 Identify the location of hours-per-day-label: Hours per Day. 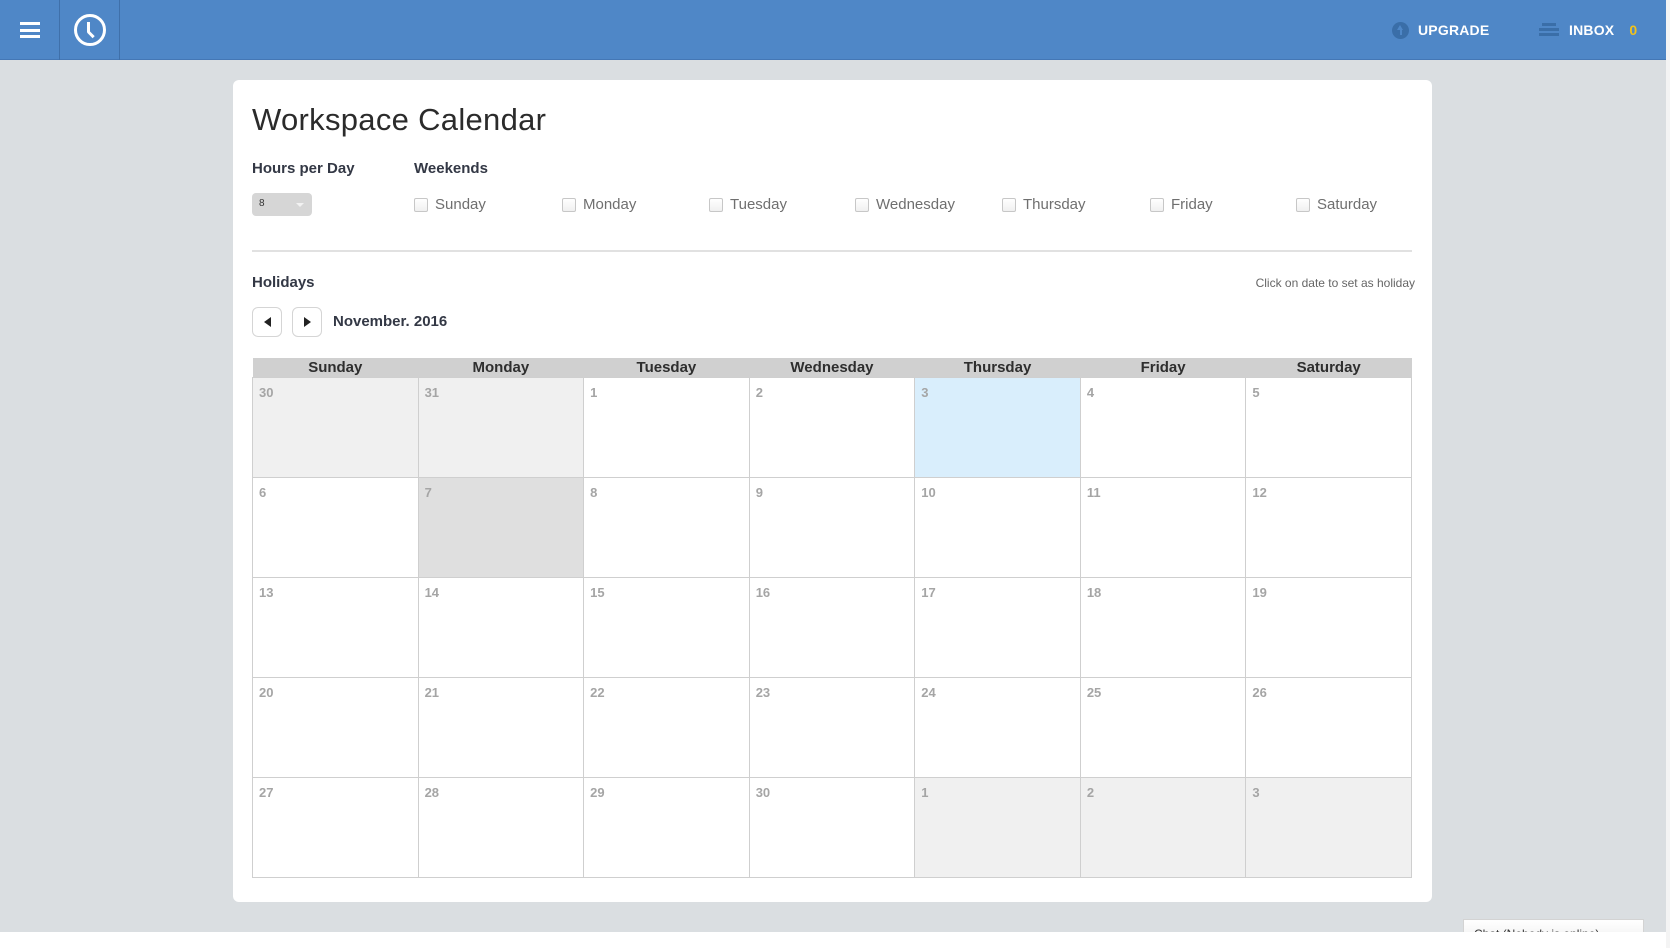
(303, 168).